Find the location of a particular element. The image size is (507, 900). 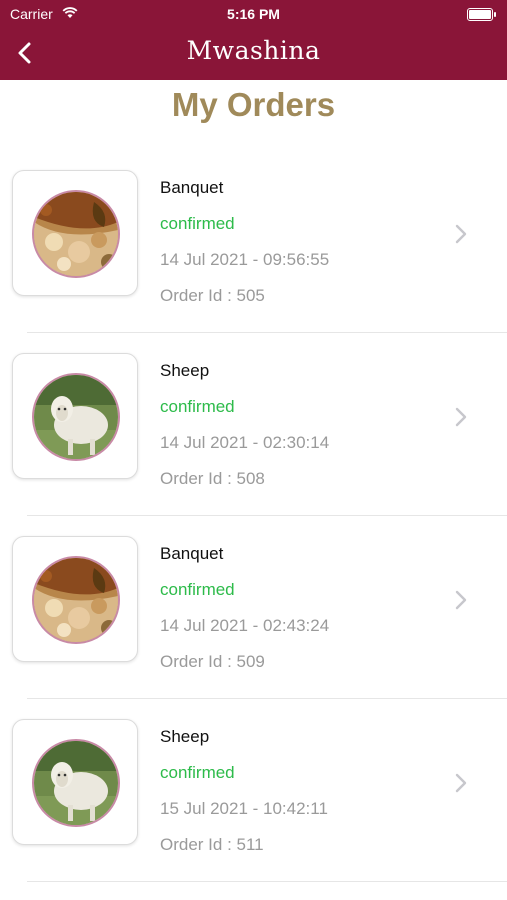

order-id: Order Id : 505 is located at coordinates (212, 295).